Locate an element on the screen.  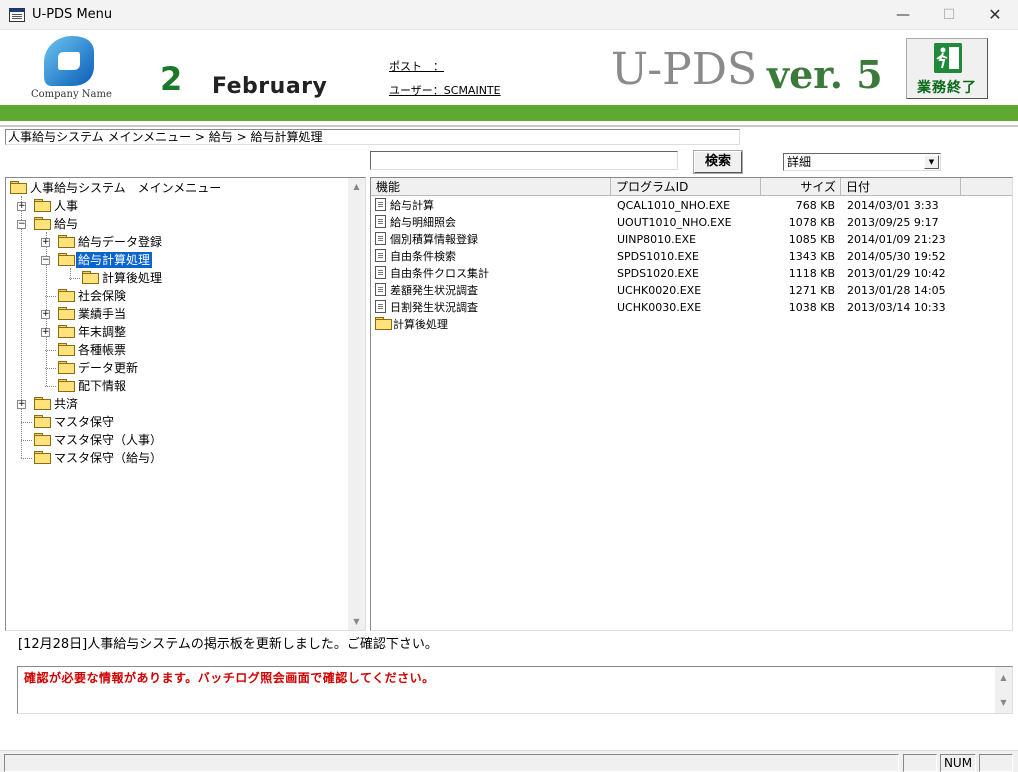
list-item-program-id: UOUT1010_NHO.EXE is located at coordinates (674, 222).